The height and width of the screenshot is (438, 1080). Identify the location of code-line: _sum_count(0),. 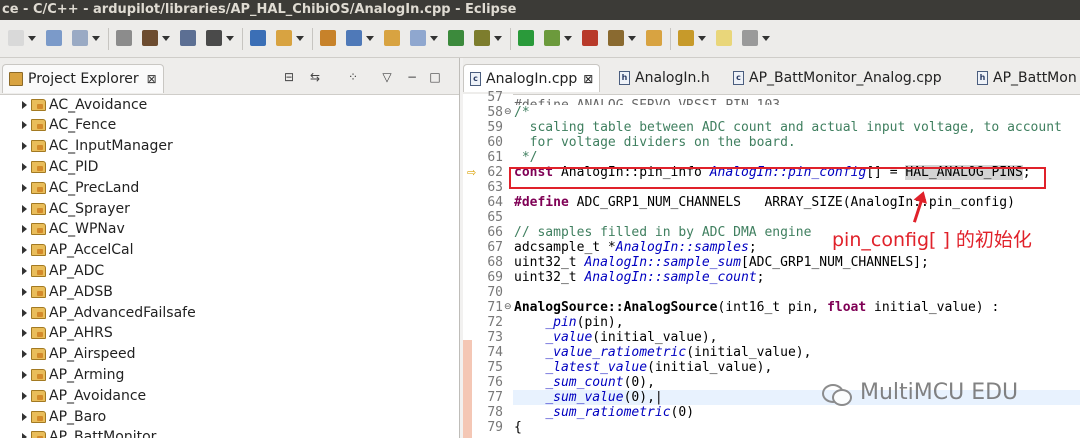
(584, 382).